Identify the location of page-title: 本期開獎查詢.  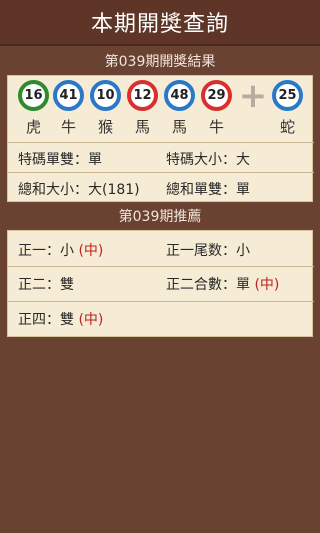
(159, 24).